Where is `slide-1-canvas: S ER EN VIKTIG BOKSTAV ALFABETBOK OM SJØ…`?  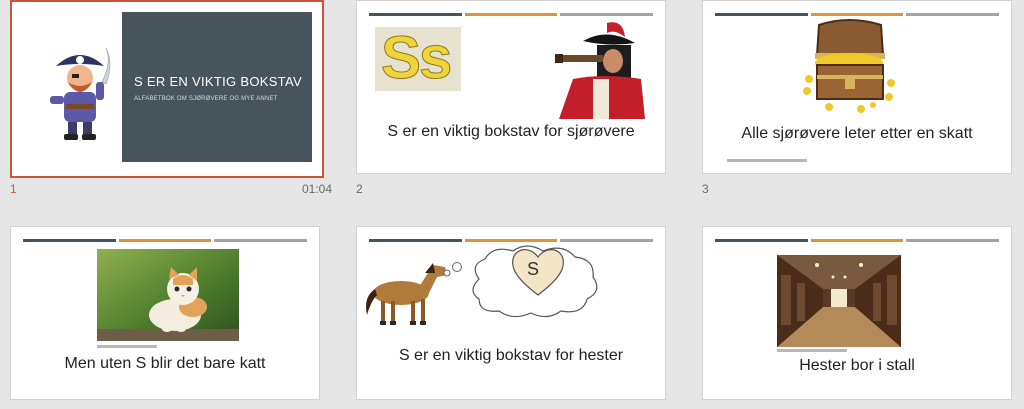 slide-1-canvas: S ER EN VIKTIG BOKSTAV ALFABETBOK OM SJØ… is located at coordinates (167, 89).